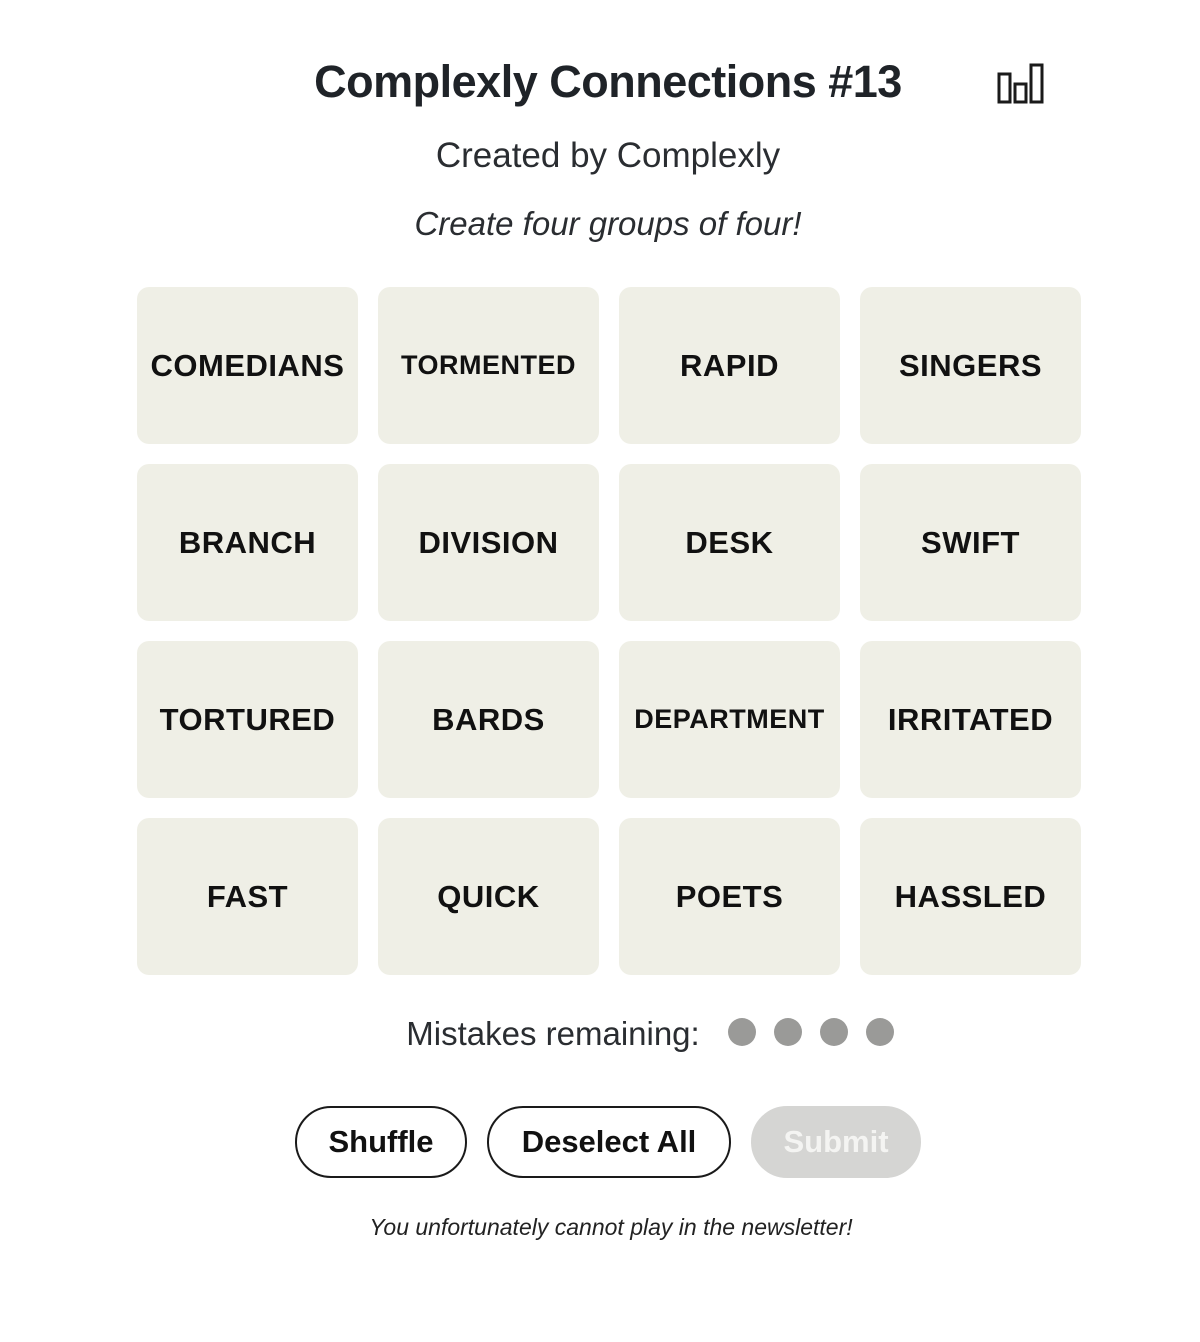 The width and height of the screenshot is (1200, 1342). Describe the element at coordinates (970, 542) in the screenshot. I see `word-tile: SWIFT` at that location.